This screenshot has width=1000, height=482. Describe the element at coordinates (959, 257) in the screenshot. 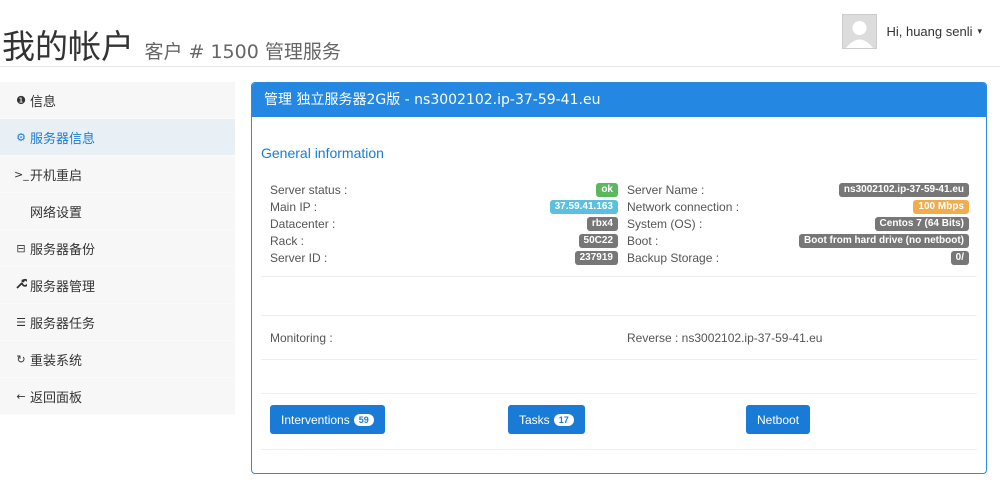

I see `backup-badge: 0/` at that location.